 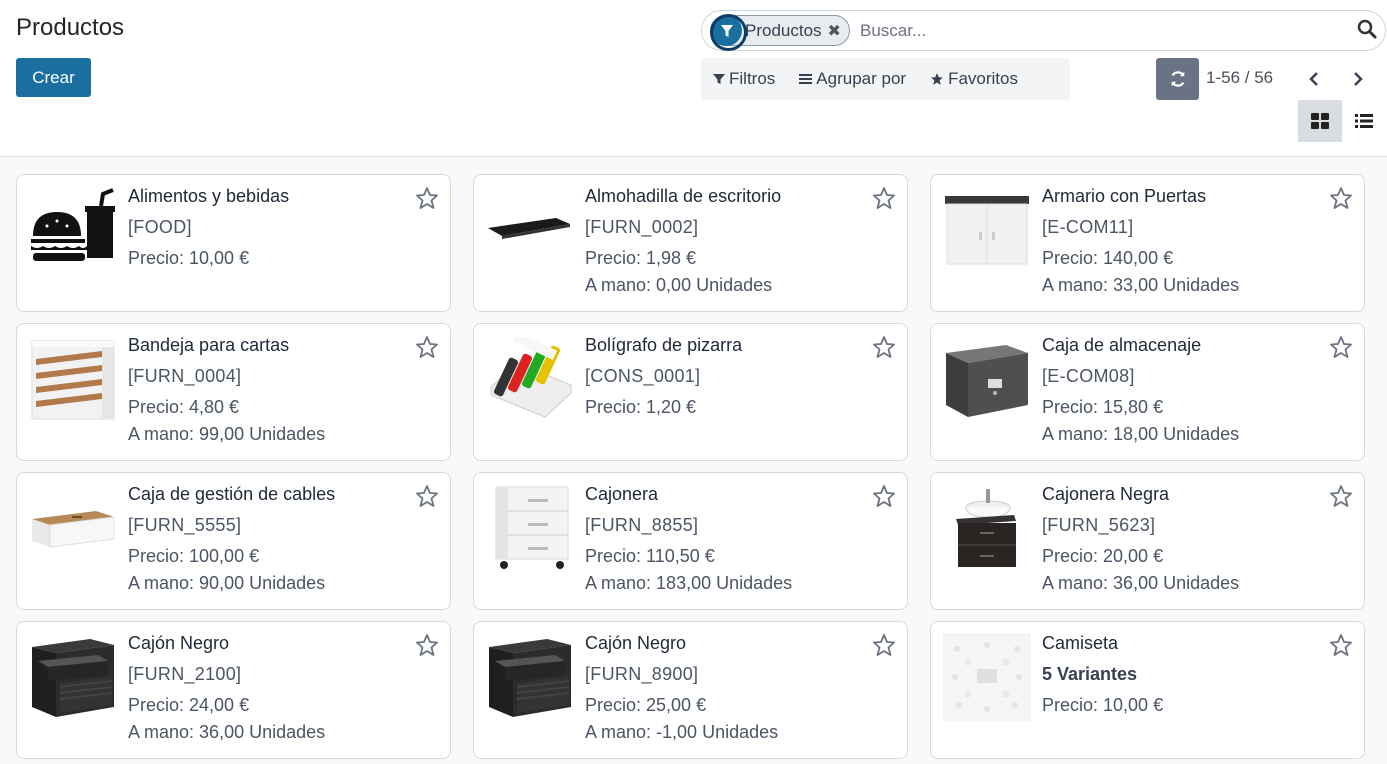 I want to click on cable-box-image, so click(x=73, y=528).